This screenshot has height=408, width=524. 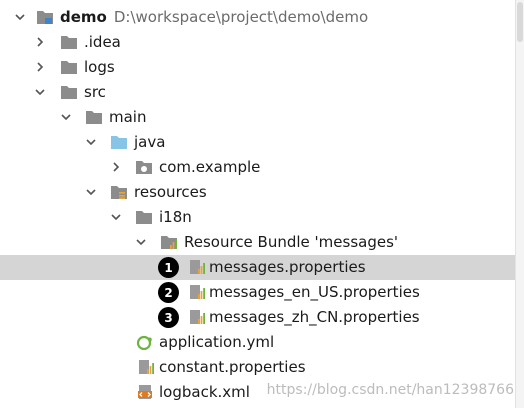 What do you see at coordinates (314, 317) in the screenshot?
I see `tree-label-messages-zh-cn: messages_zh_CN.properties` at bounding box center [314, 317].